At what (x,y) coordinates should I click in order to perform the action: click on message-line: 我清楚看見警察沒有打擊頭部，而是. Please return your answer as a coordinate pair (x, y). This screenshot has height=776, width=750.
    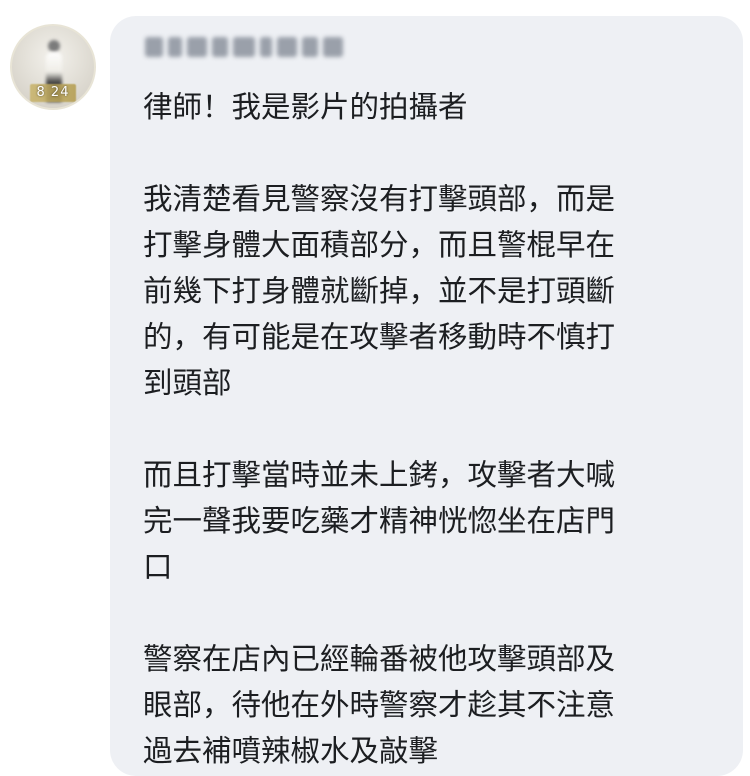
    Looking at the image, I should click on (379, 199).